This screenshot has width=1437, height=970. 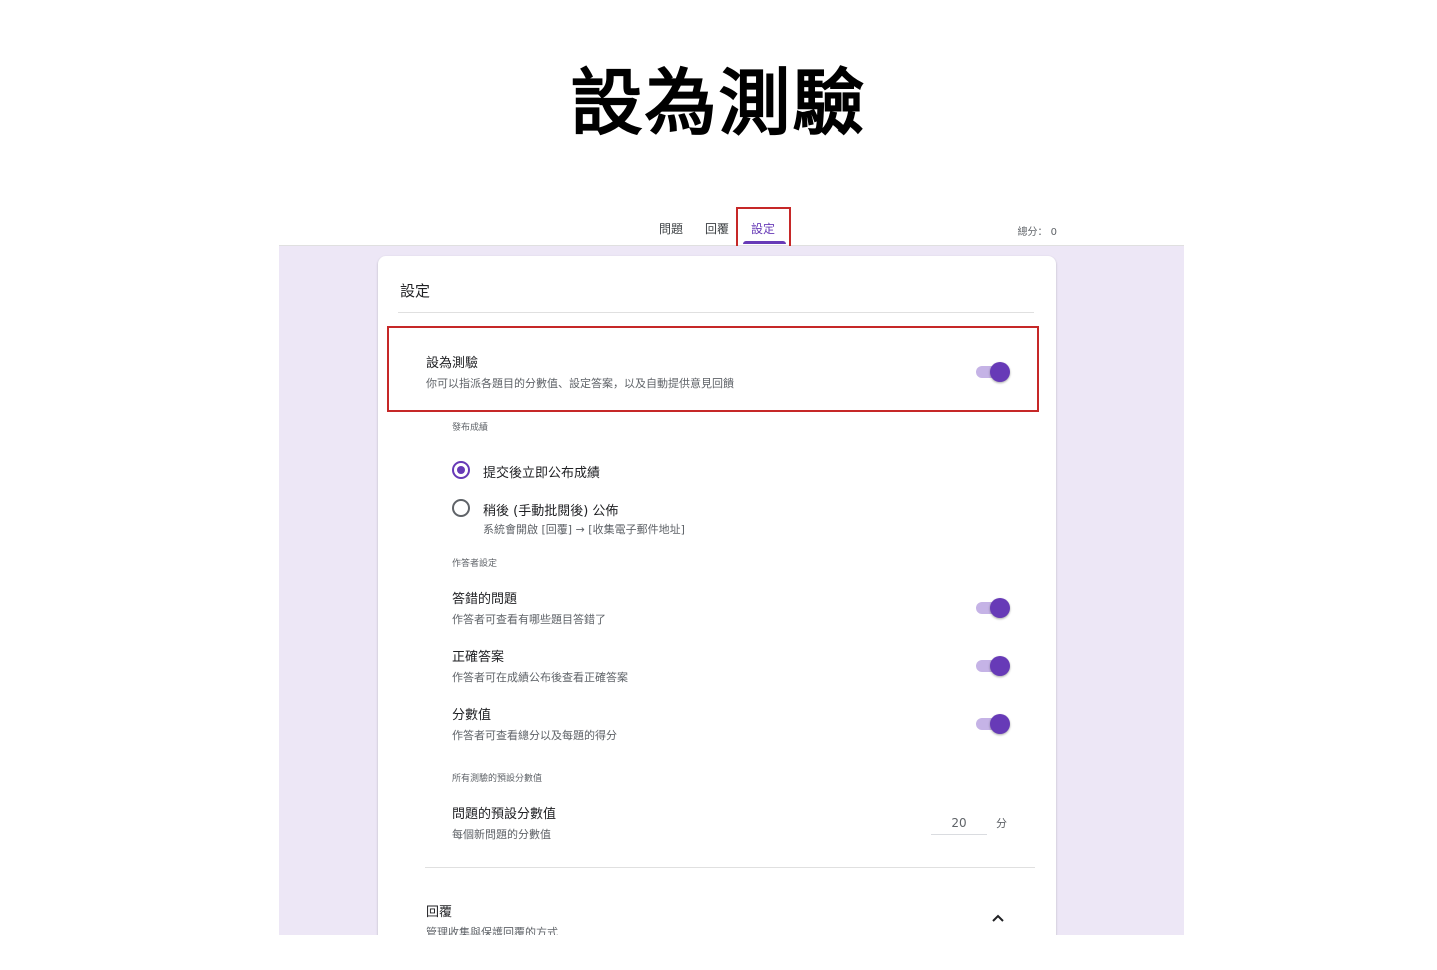 What do you see at coordinates (992, 608) in the screenshot?
I see `missed-questions-toggle` at bounding box center [992, 608].